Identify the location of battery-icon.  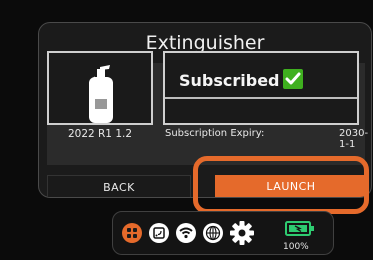
(300, 231).